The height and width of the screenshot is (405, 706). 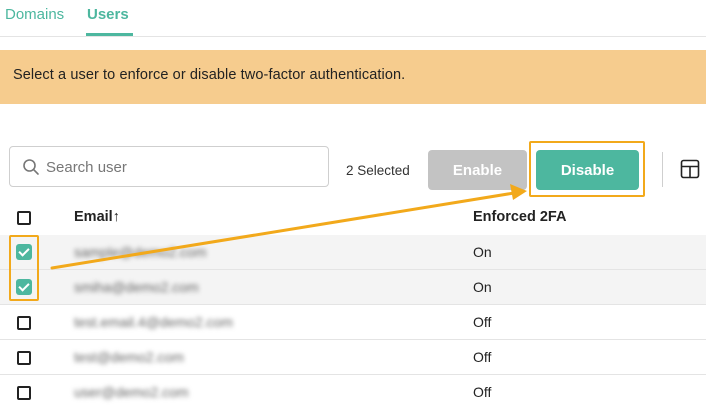 What do you see at coordinates (353, 218) in the screenshot?
I see `table-header: Email↑ Enforced 2FA` at bounding box center [353, 218].